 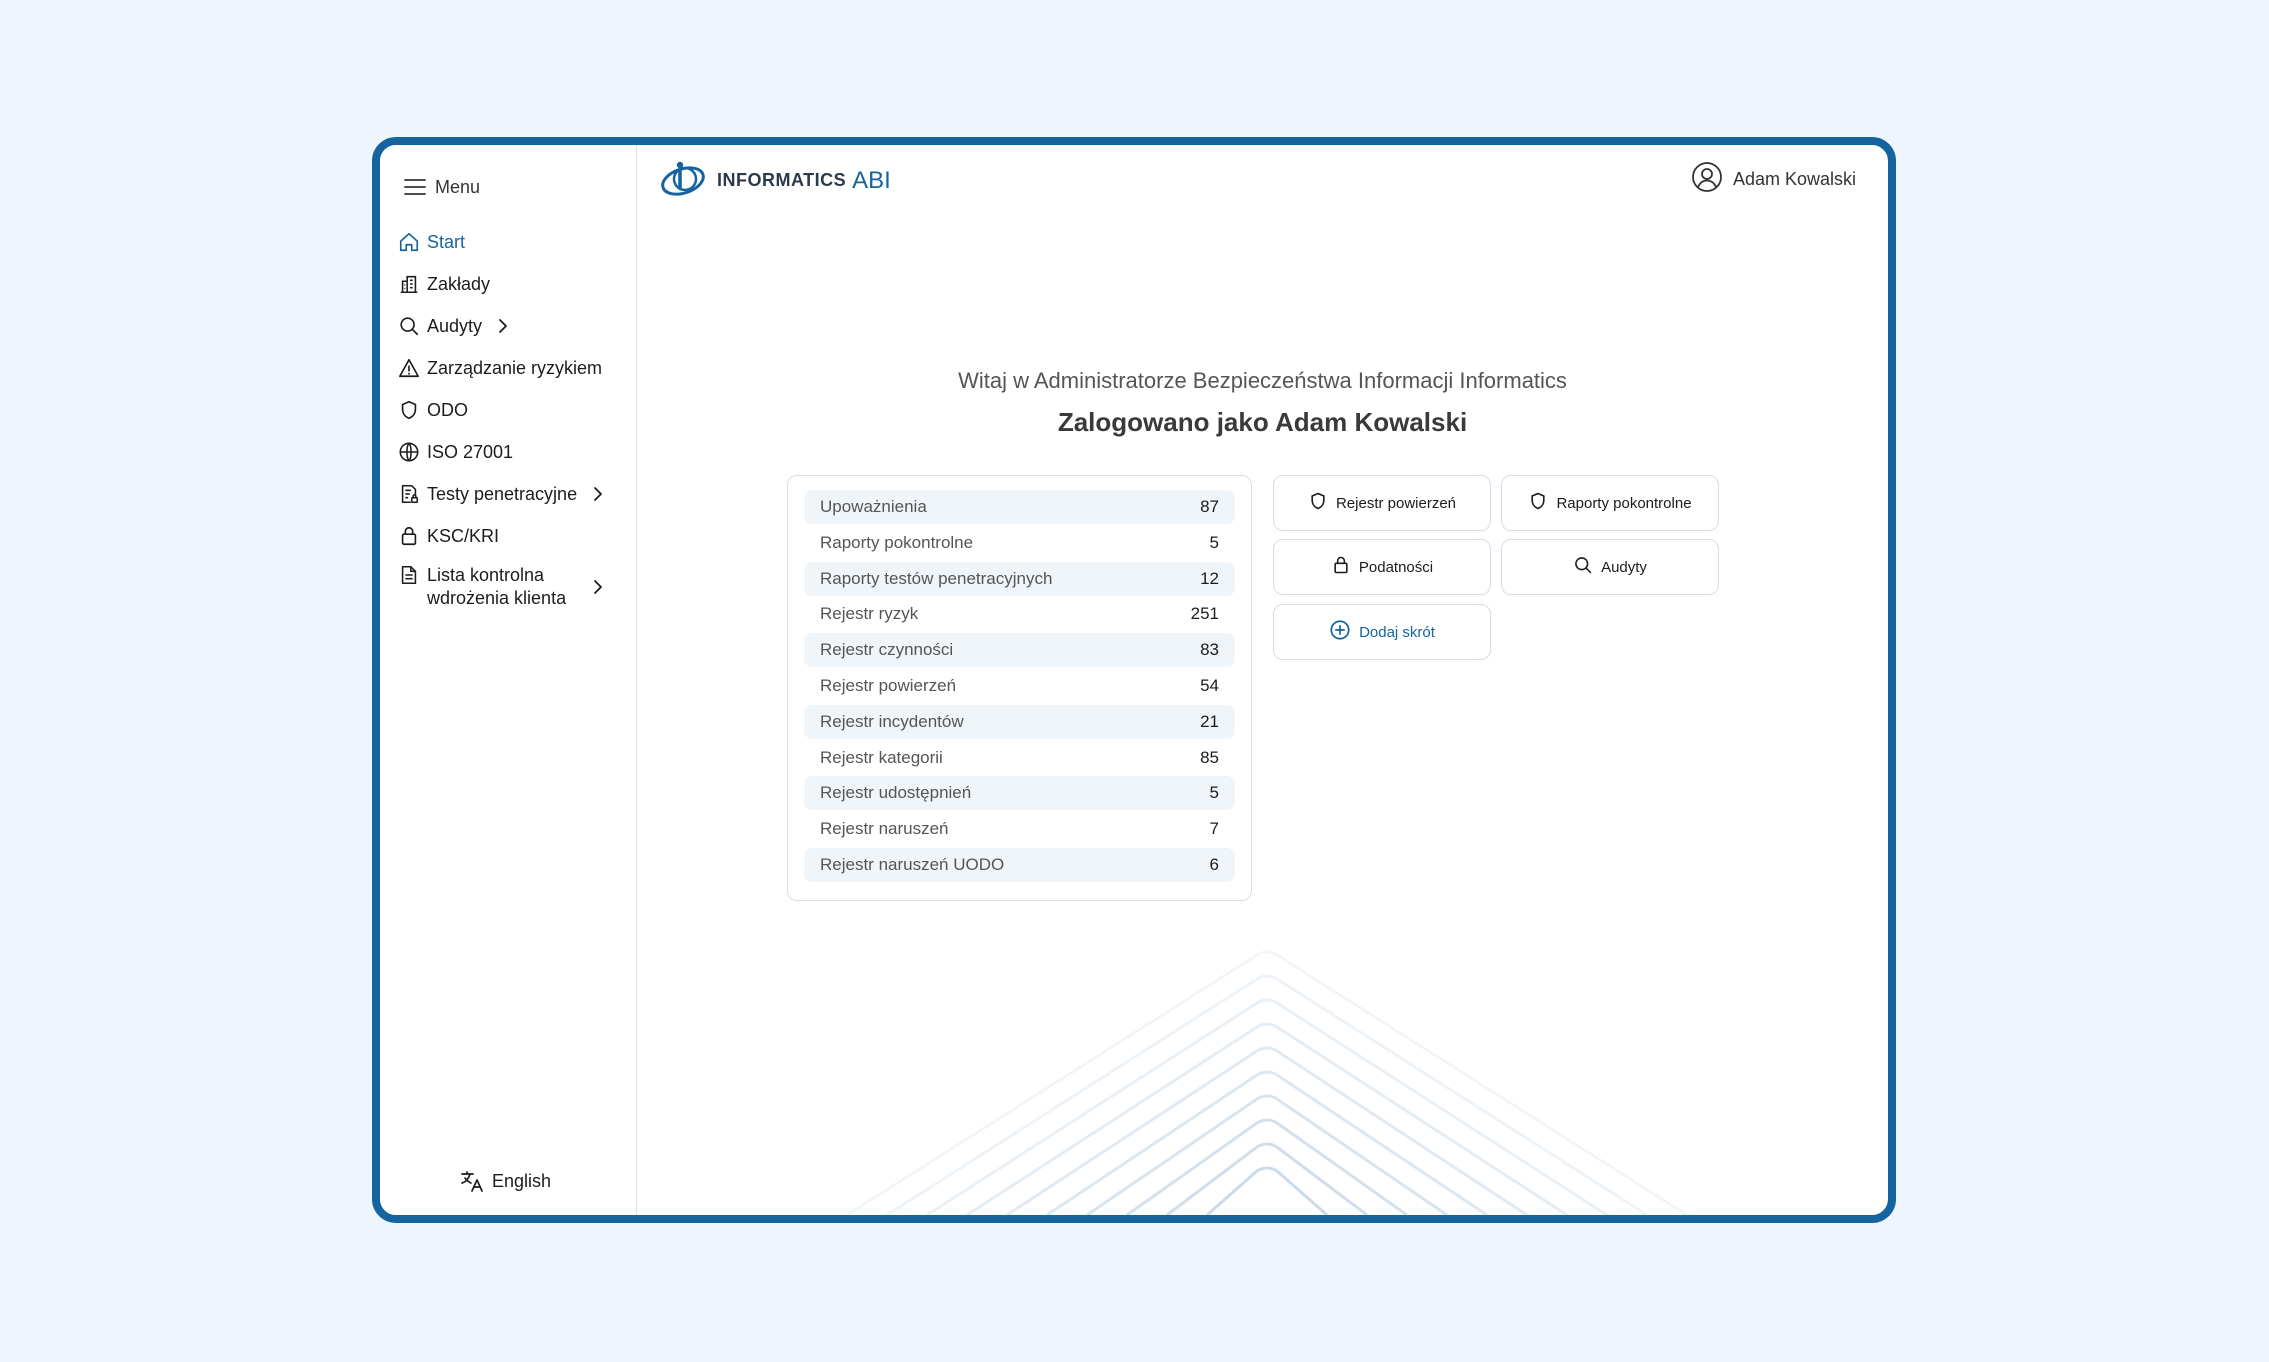 What do you see at coordinates (1340, 632) in the screenshot?
I see `plus-circle-icon` at bounding box center [1340, 632].